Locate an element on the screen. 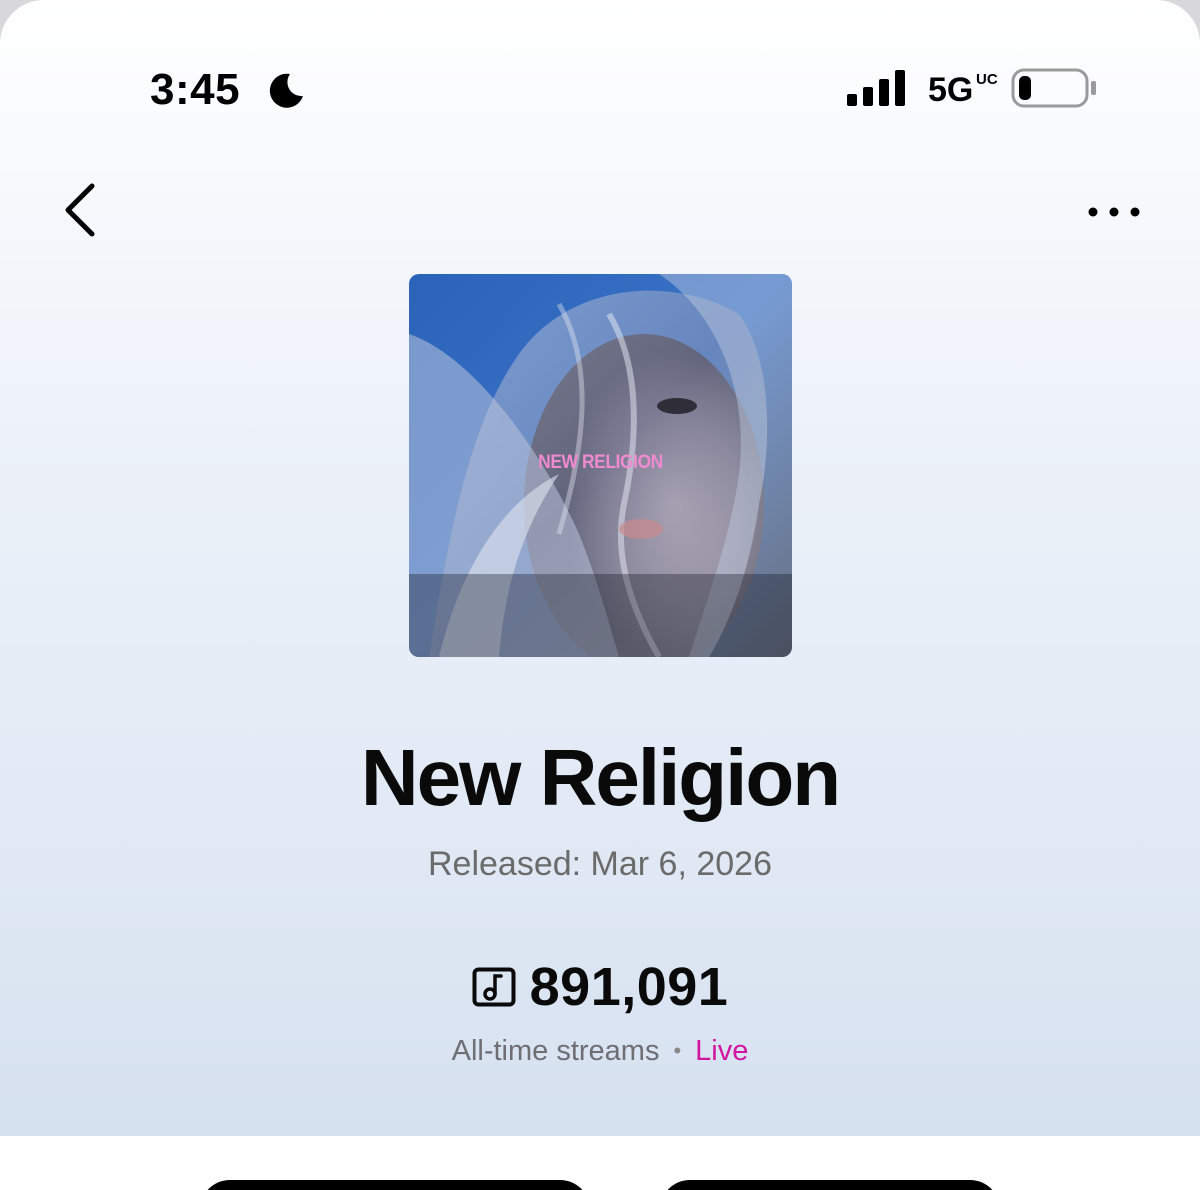 The width and height of the screenshot is (1200, 1190). action-button-right is located at coordinates (830, 1185).